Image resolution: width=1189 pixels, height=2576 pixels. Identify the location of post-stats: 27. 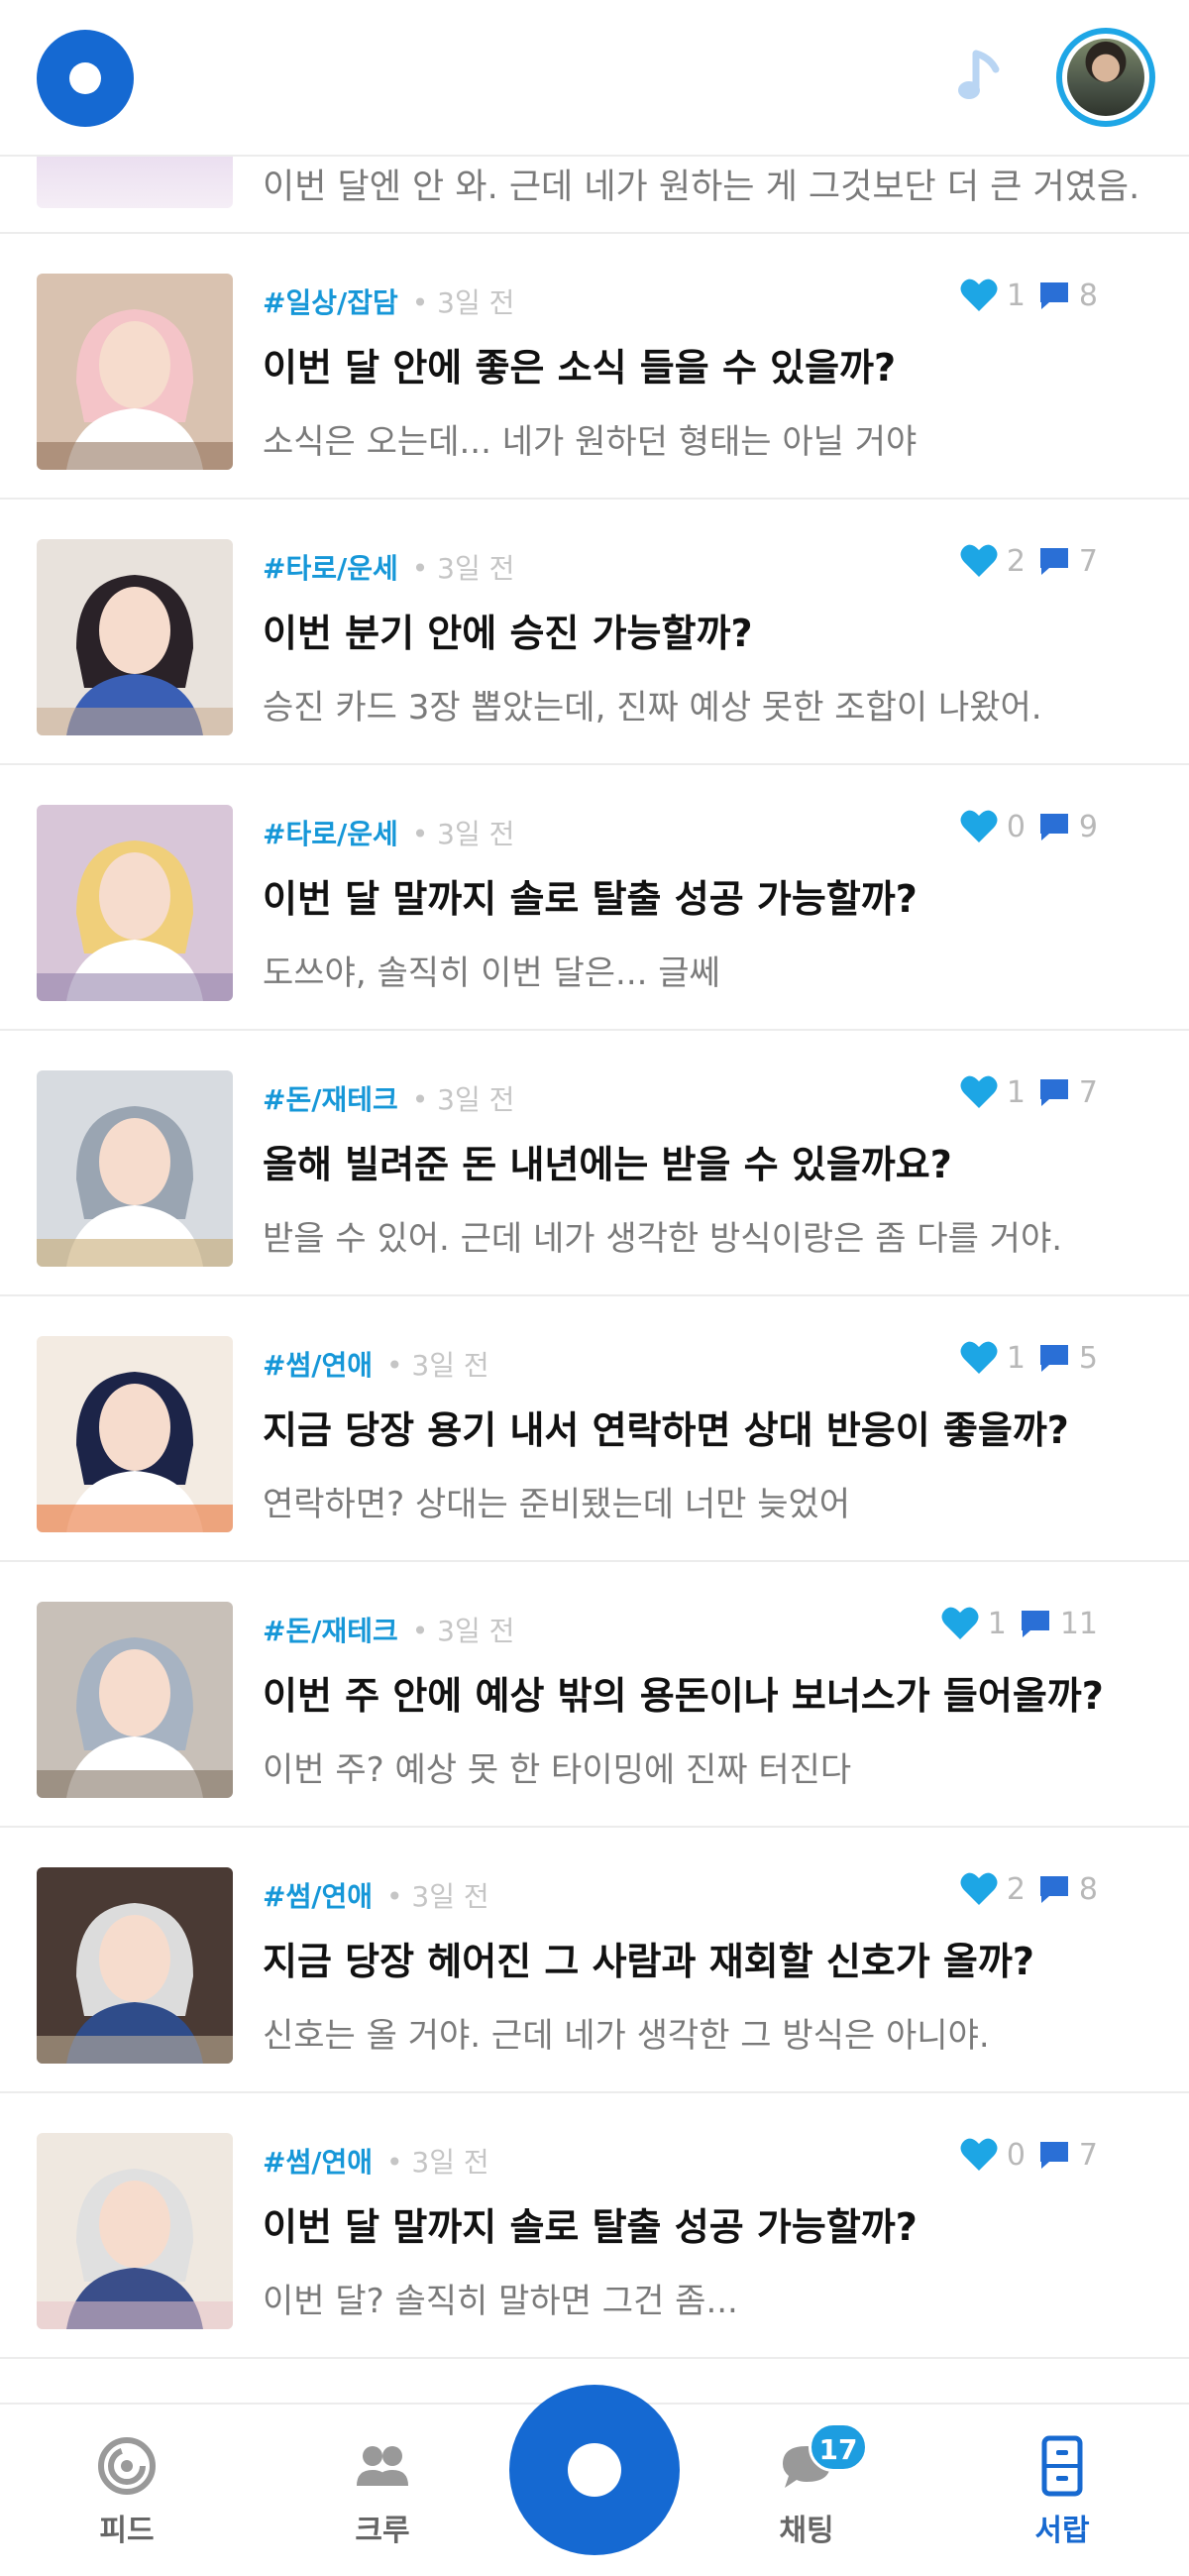
(1029, 561).